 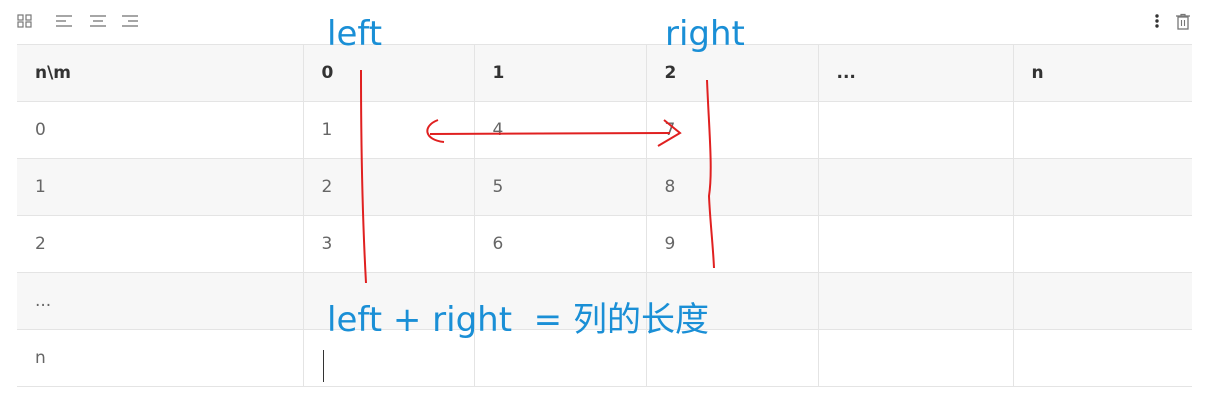 I want to click on table-row: 2 3 6 9, so click(x=604, y=244).